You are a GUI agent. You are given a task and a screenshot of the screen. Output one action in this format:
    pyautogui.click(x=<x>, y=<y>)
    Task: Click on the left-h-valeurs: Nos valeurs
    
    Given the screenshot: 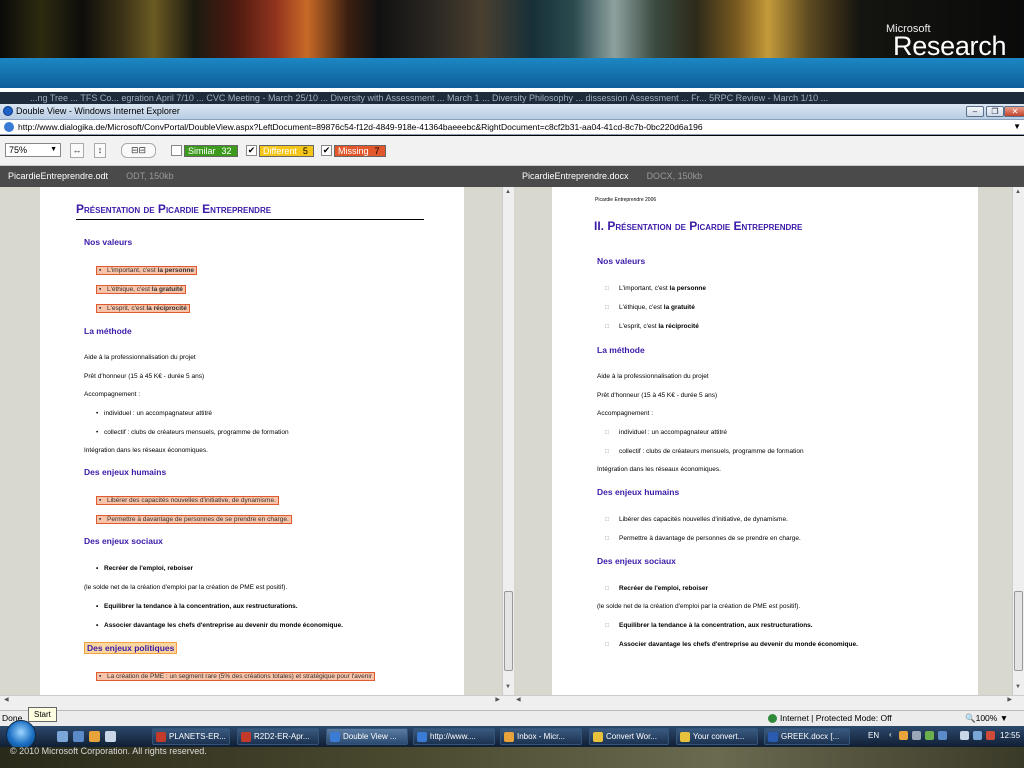 What is the action you would take?
    pyautogui.click(x=108, y=242)
    